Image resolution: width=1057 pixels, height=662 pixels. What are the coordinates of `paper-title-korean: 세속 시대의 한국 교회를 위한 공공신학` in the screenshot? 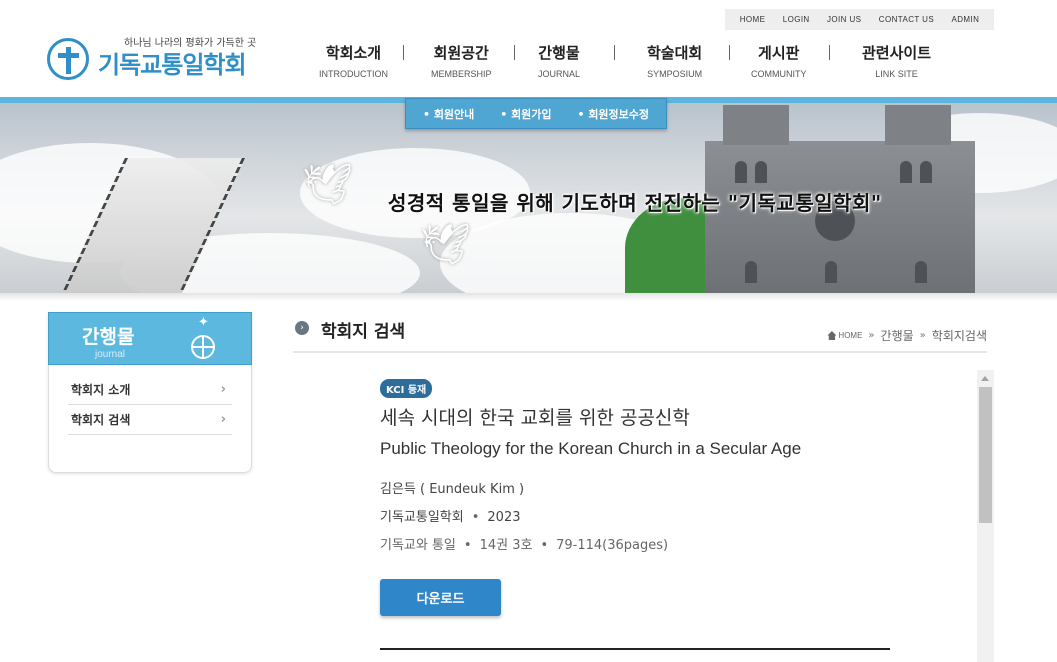 It's located at (535, 418).